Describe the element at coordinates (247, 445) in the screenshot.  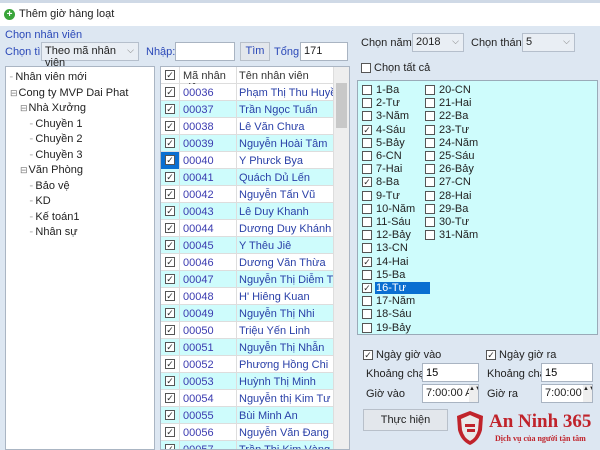
I see `table-row: ✓ 00057 Trần Thị Kim Vàng` at that location.